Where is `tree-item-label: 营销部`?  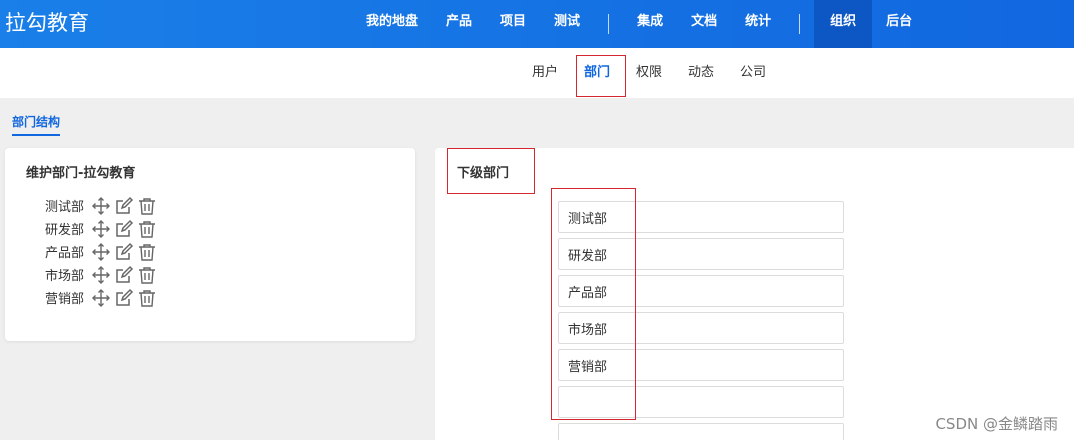 tree-item-label: 营销部 is located at coordinates (68, 297).